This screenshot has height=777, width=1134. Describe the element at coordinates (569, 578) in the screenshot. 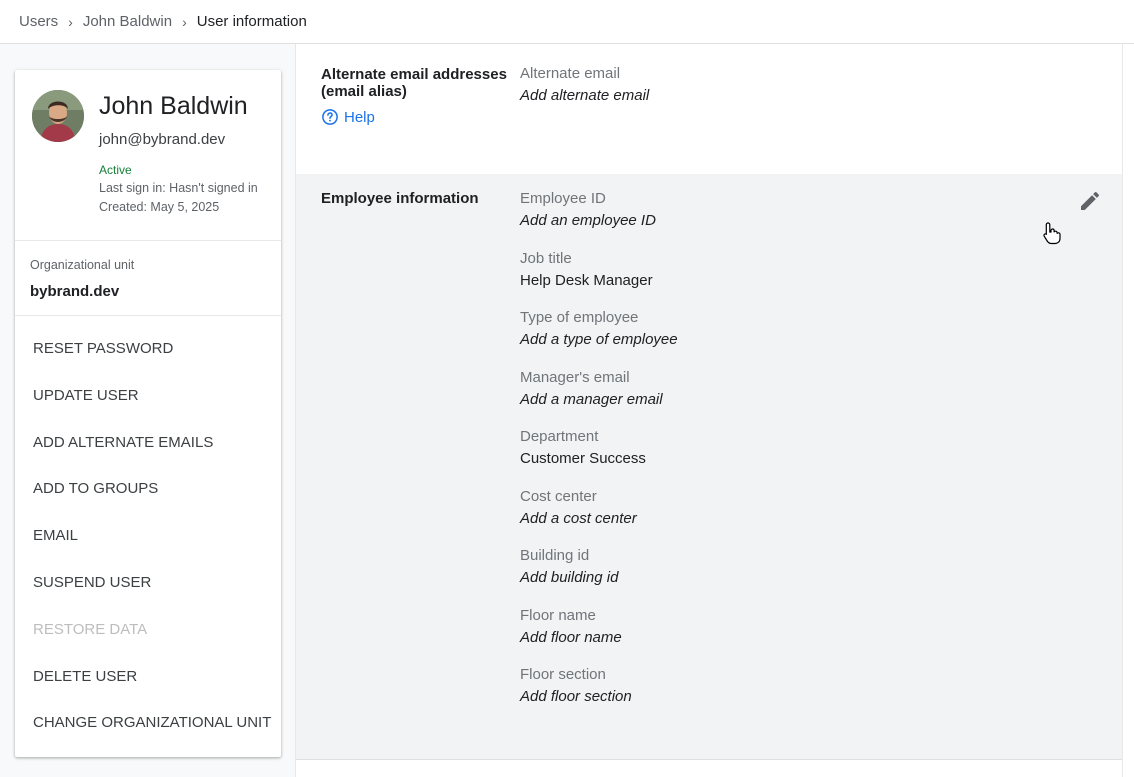

I see `field-value: Add building id` at that location.